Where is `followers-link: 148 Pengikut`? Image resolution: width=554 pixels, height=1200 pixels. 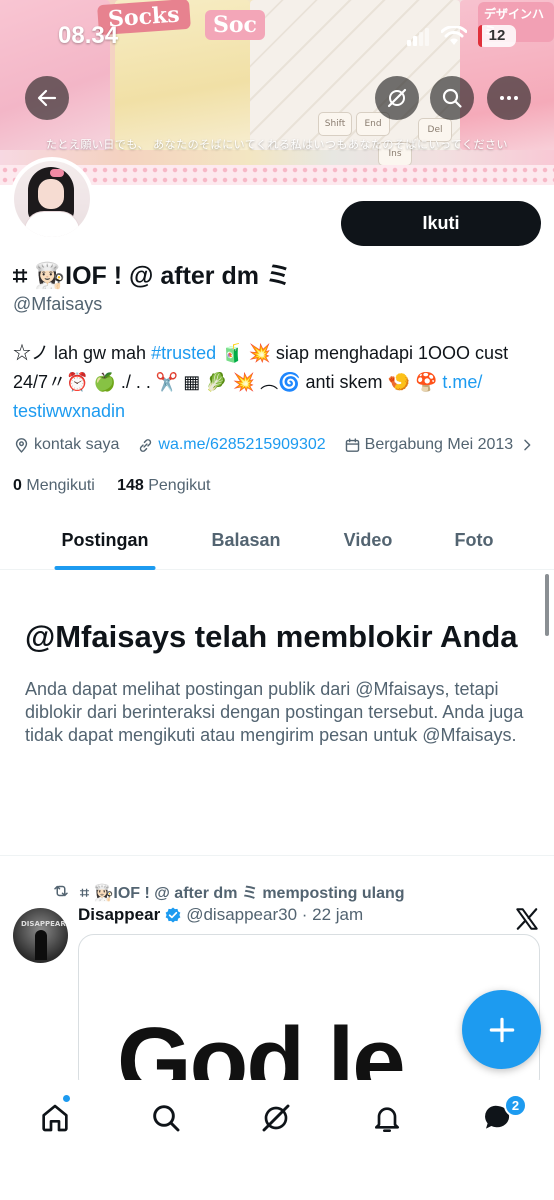
followers-link: 148 Pengikut is located at coordinates (163, 485).